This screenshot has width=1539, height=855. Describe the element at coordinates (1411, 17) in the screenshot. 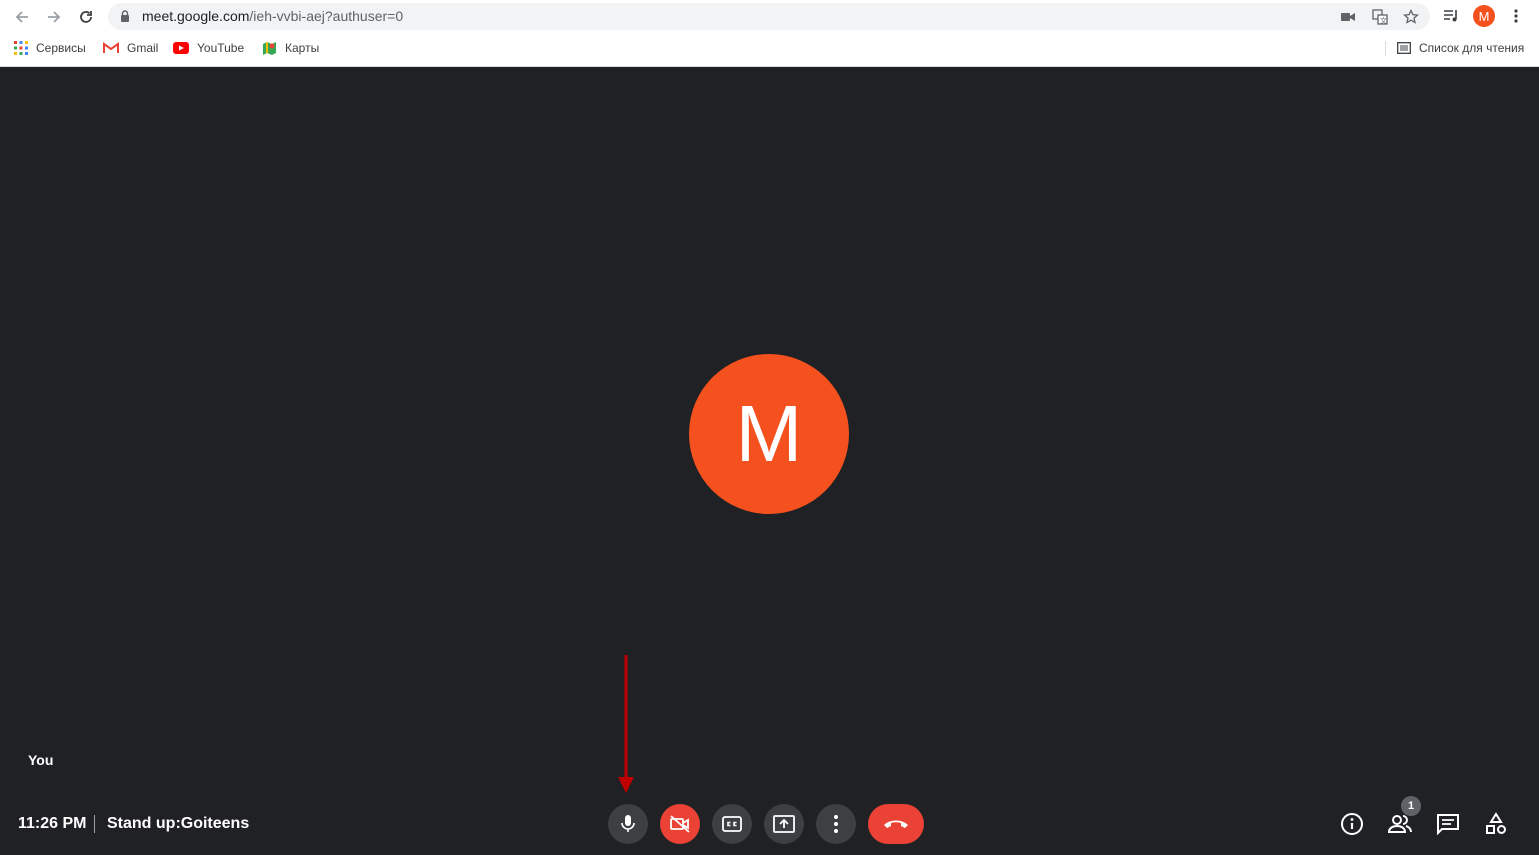

I see `bookmark-star-icon` at that location.